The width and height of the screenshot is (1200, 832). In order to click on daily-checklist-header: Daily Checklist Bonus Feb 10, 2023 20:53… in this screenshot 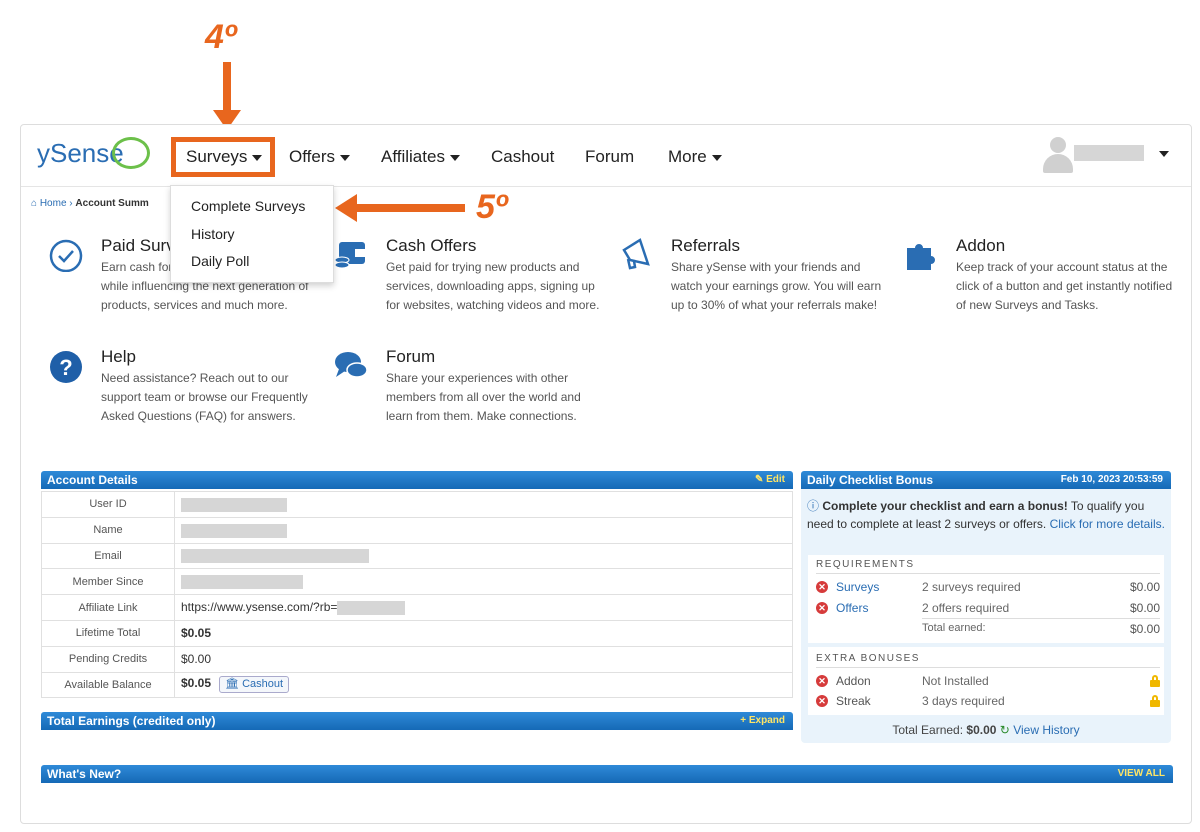, I will do `click(986, 480)`.